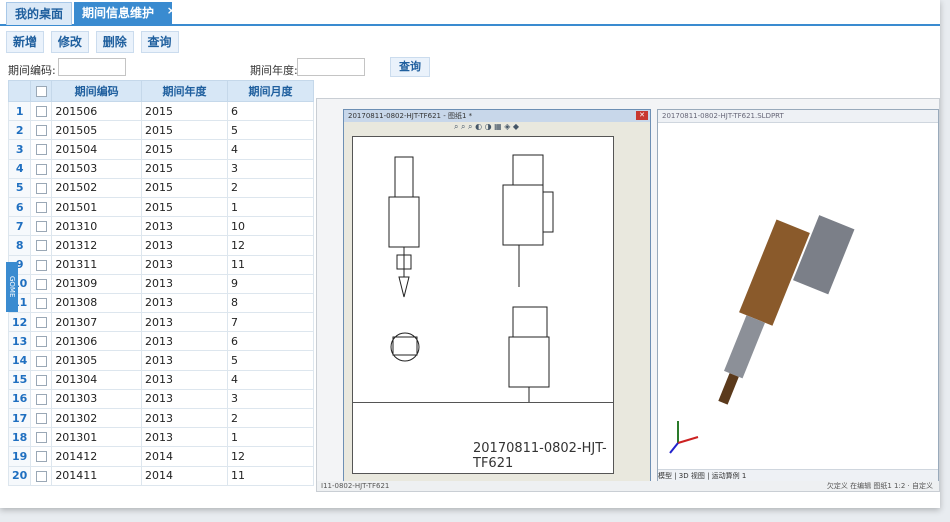 This screenshot has width=950, height=522. I want to click on status-right: 欠定义 在编辑 图纸1 1:2 · 自定义, so click(879, 486).